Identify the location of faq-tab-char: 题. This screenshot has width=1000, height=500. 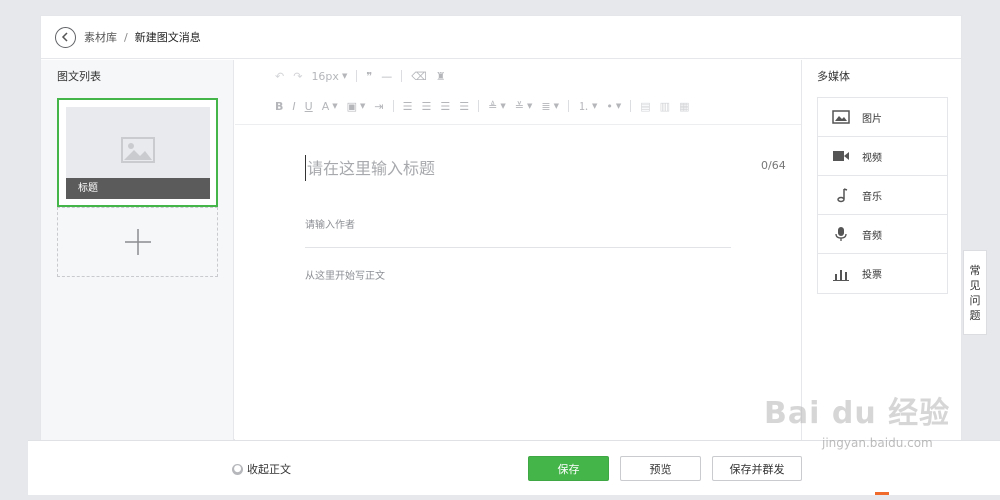
(975, 315).